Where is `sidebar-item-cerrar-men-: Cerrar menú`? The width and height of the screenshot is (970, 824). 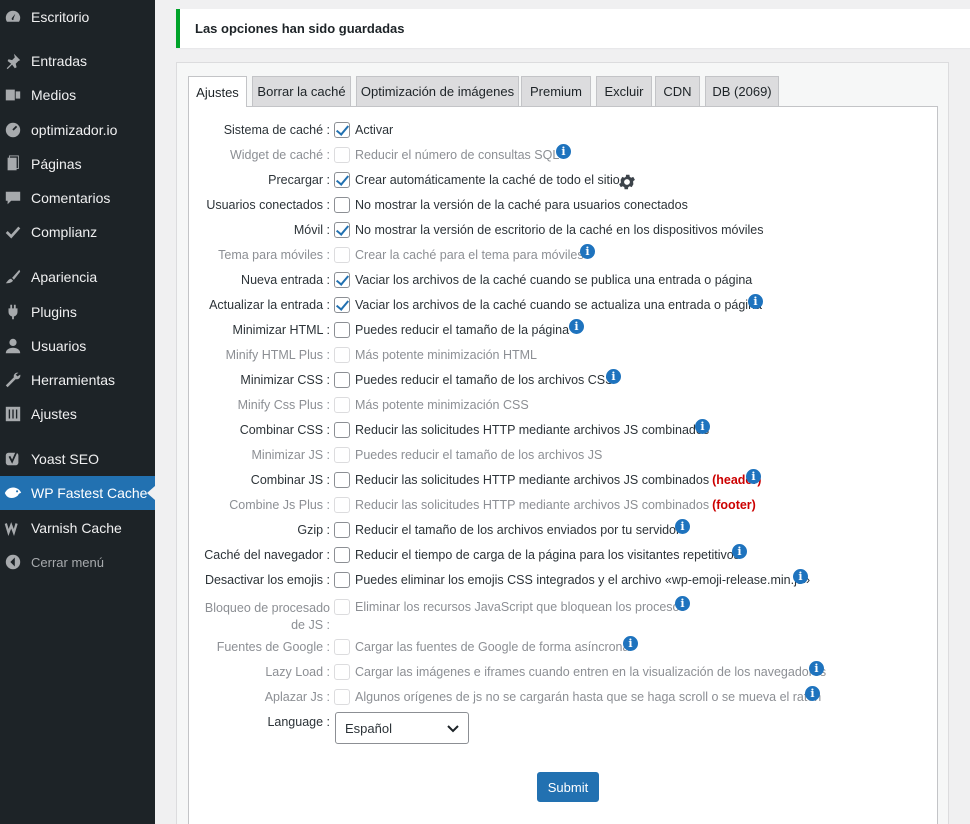
sidebar-item-cerrar-men-: Cerrar menú is located at coordinates (77, 562).